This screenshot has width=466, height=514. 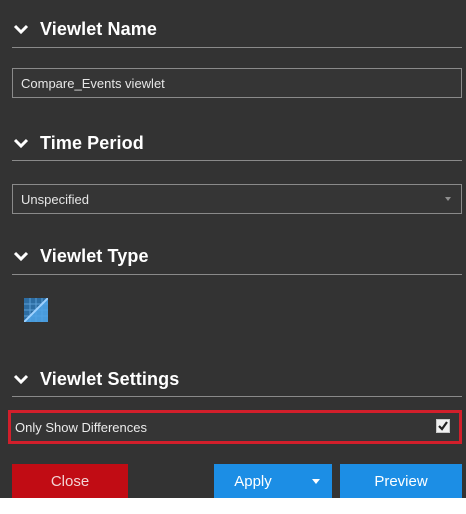 I want to click on close-button: Close, so click(x=70, y=481).